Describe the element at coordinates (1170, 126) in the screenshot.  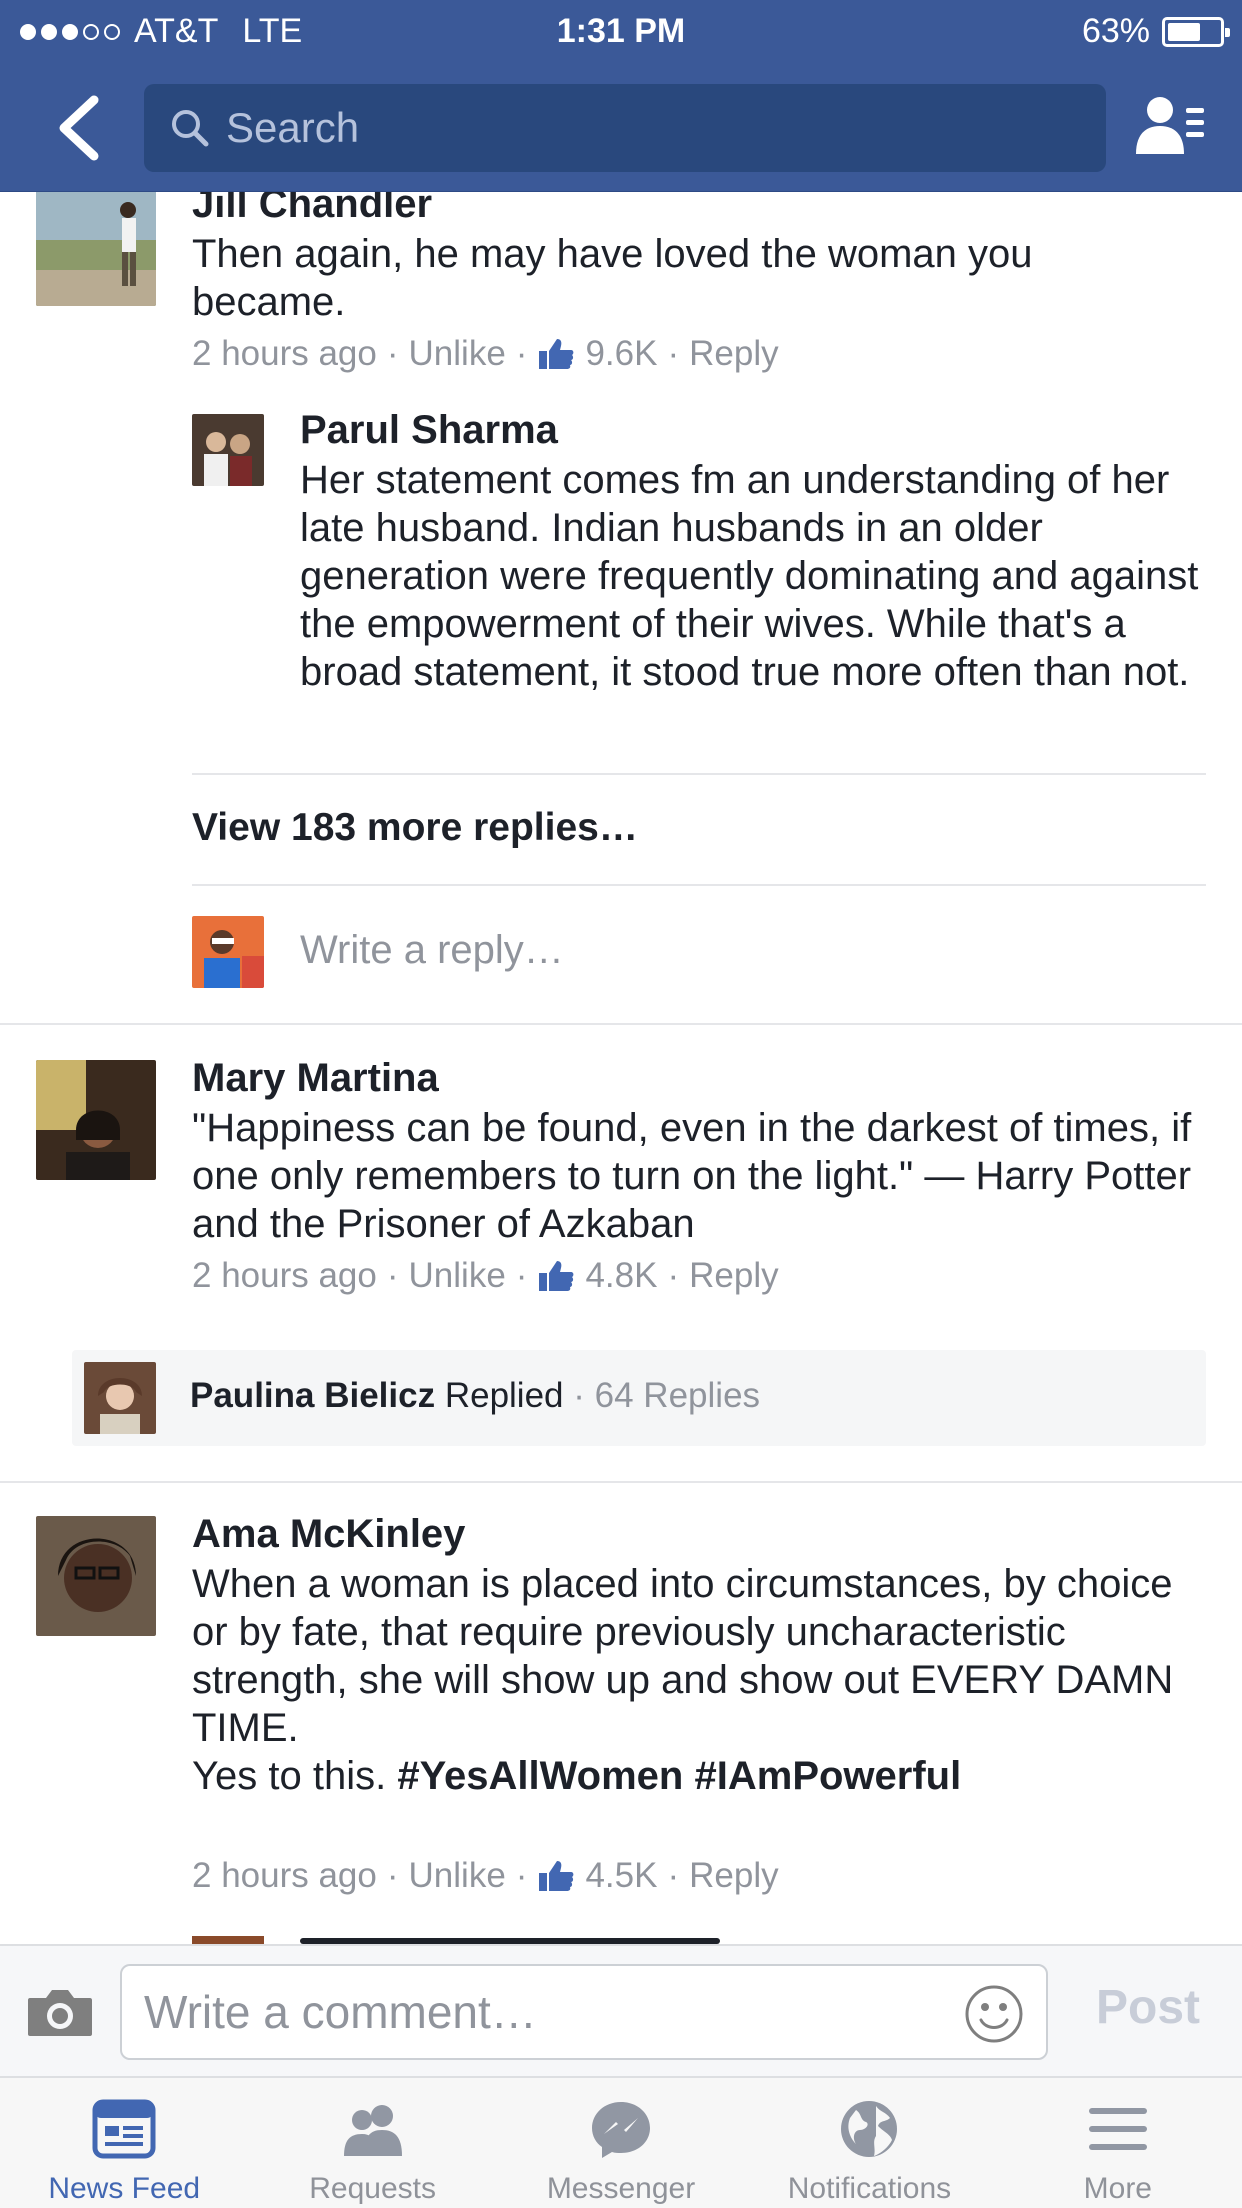
I see `friend-list-icon` at that location.